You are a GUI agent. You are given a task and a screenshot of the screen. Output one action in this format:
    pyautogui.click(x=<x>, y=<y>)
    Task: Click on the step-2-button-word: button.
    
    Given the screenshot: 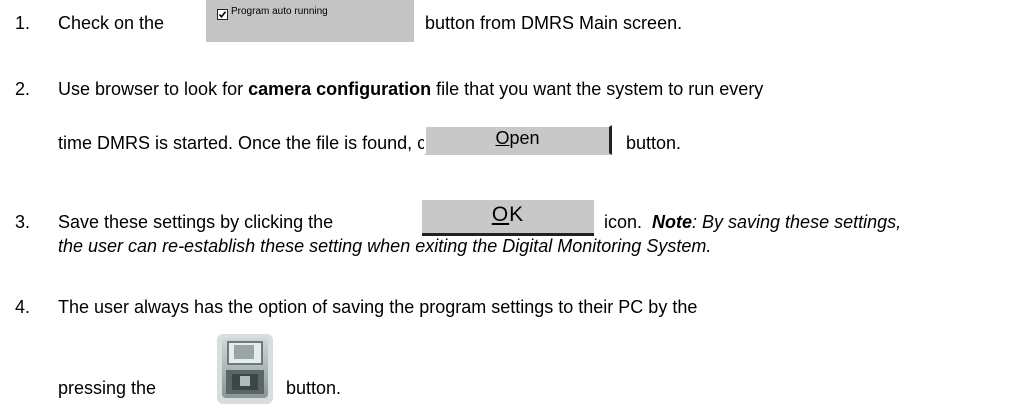 What is the action you would take?
    pyautogui.click(x=654, y=143)
    